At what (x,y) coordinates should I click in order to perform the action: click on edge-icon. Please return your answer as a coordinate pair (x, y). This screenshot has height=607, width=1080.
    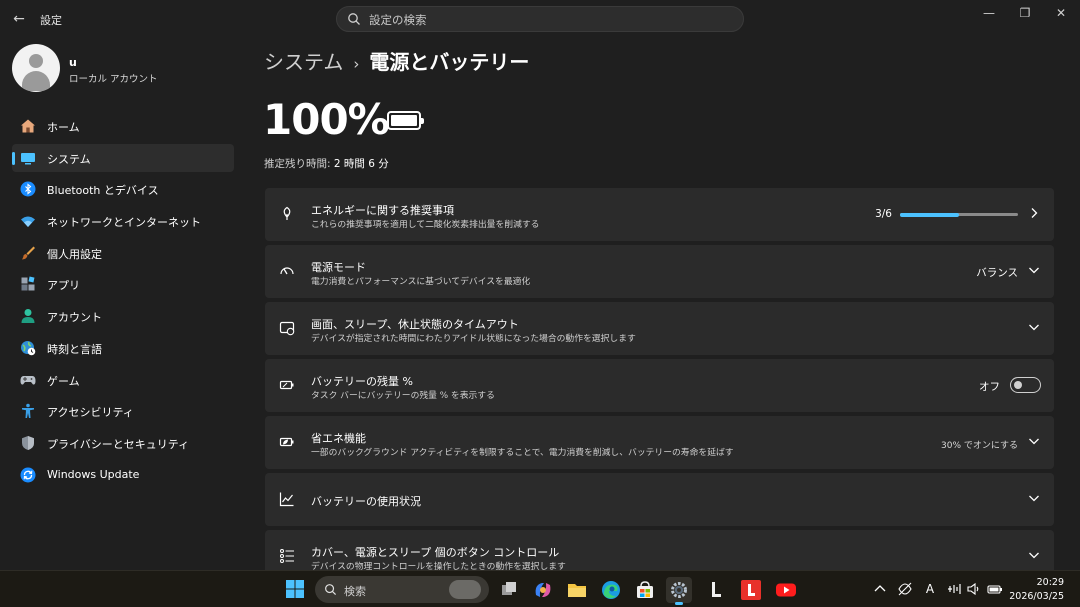
    Looking at the image, I should click on (611, 590).